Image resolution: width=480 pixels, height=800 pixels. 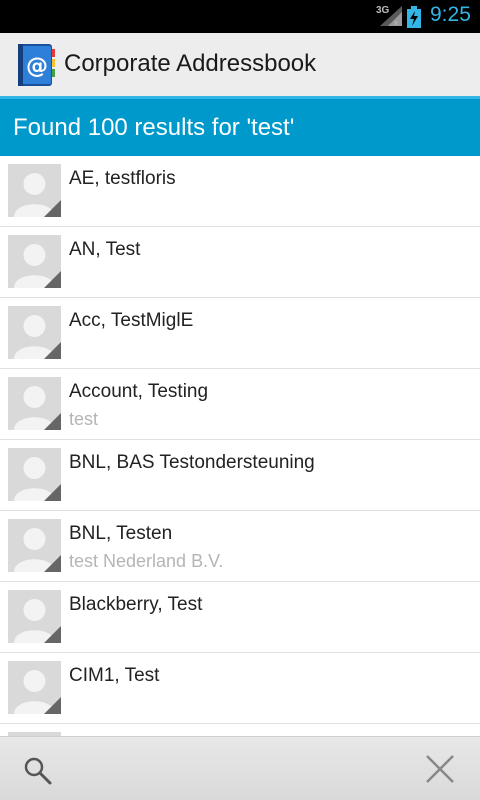 I want to click on status-bar: 3G x 9:25, so click(x=240, y=16).